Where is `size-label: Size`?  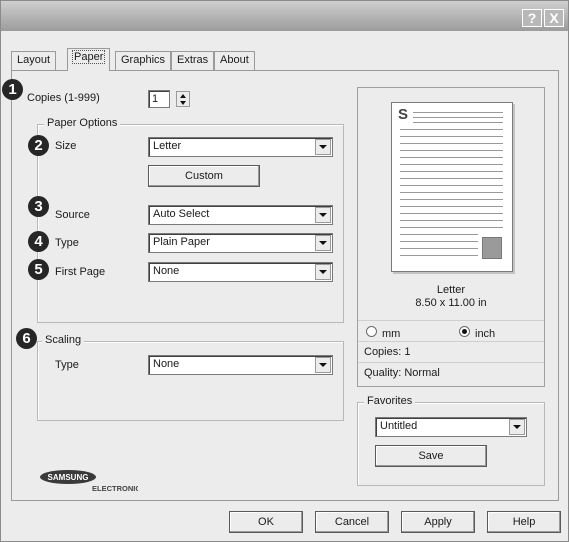
size-label: Size is located at coordinates (66, 146).